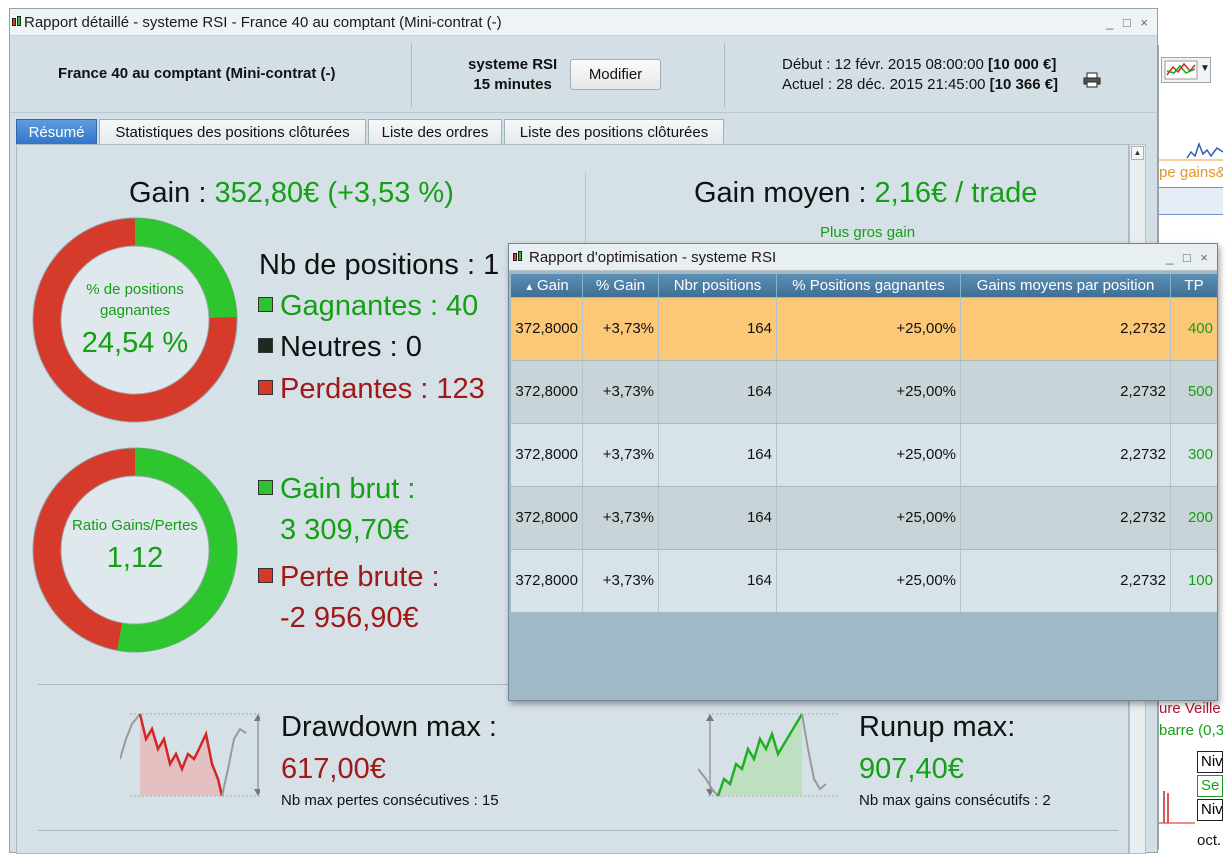 This screenshot has width=1229, height=859. I want to click on window-controls: _ □ ×, so click(1128, 22).